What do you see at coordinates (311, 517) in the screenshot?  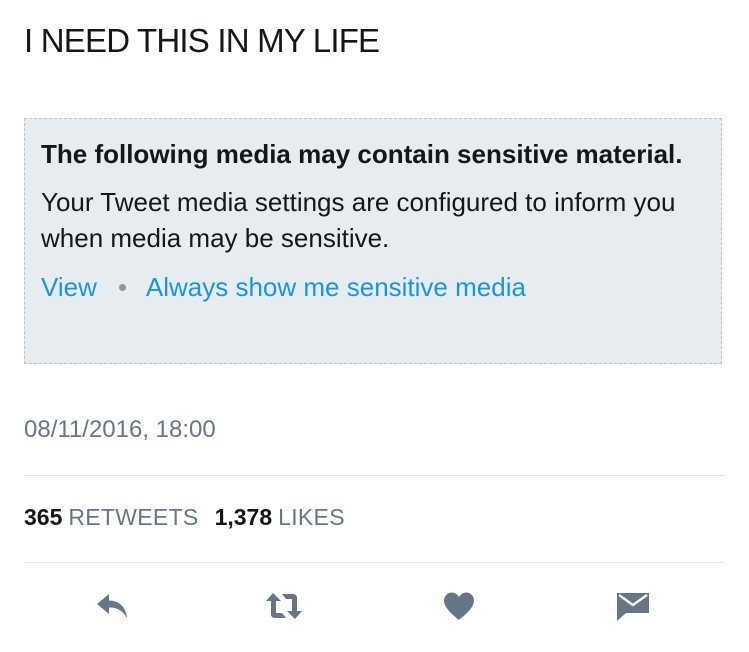 I see `likes-label: LIKES` at bounding box center [311, 517].